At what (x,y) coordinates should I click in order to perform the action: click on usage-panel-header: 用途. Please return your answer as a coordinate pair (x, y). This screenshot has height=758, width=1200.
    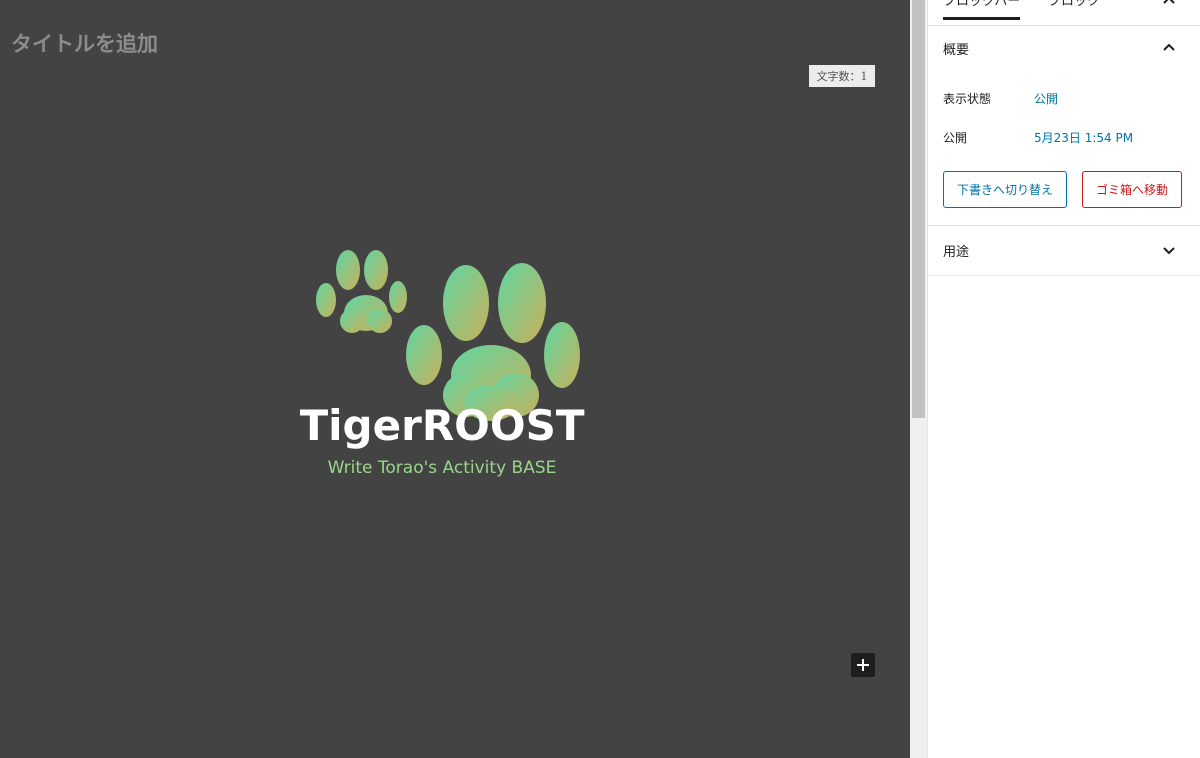
    Looking at the image, I should click on (1064, 250).